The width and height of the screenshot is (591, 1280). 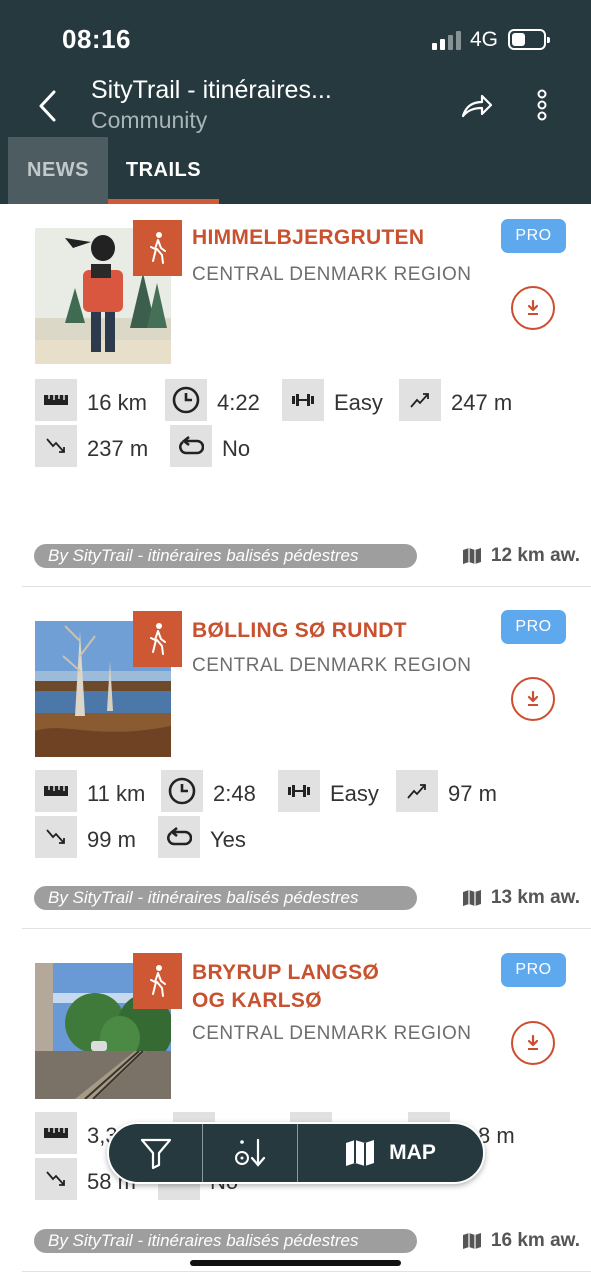 I want to click on trail-distance: 11 km, so click(x=116, y=793).